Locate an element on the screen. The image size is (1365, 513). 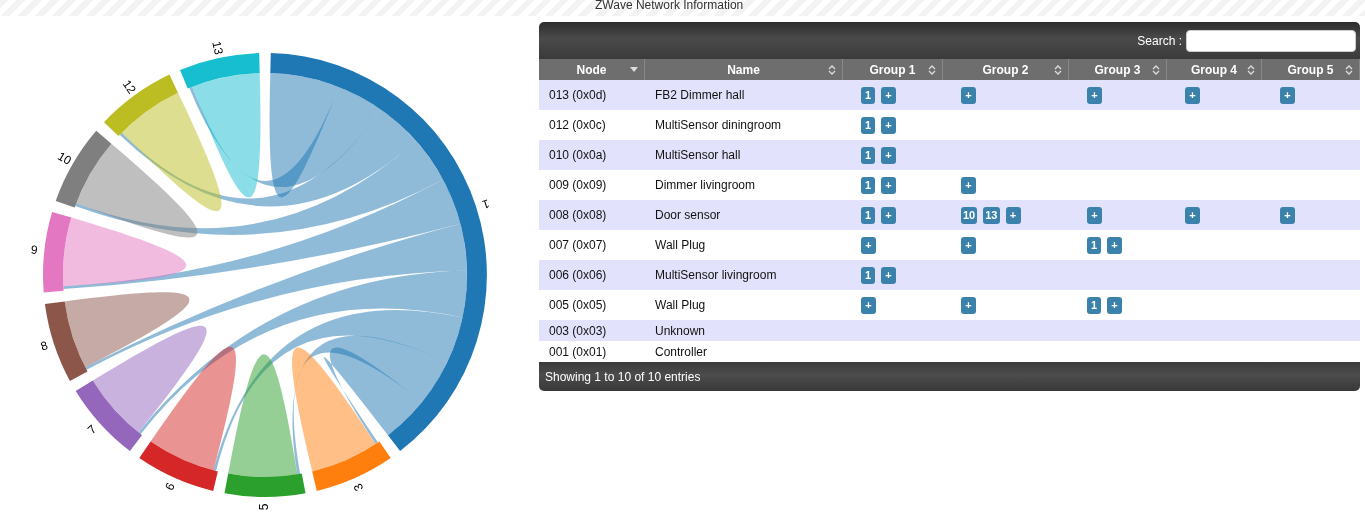
chord-group-label: 12 is located at coordinates (129, 87).